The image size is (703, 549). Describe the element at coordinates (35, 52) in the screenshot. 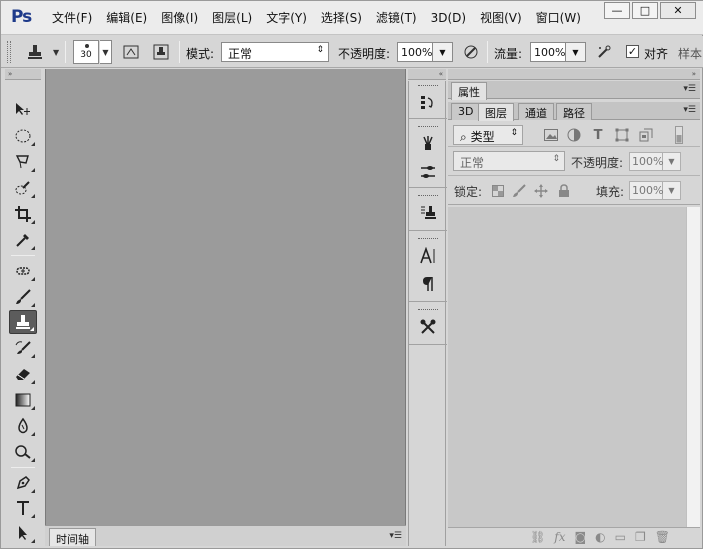

I see `tool-preset-picker` at that location.